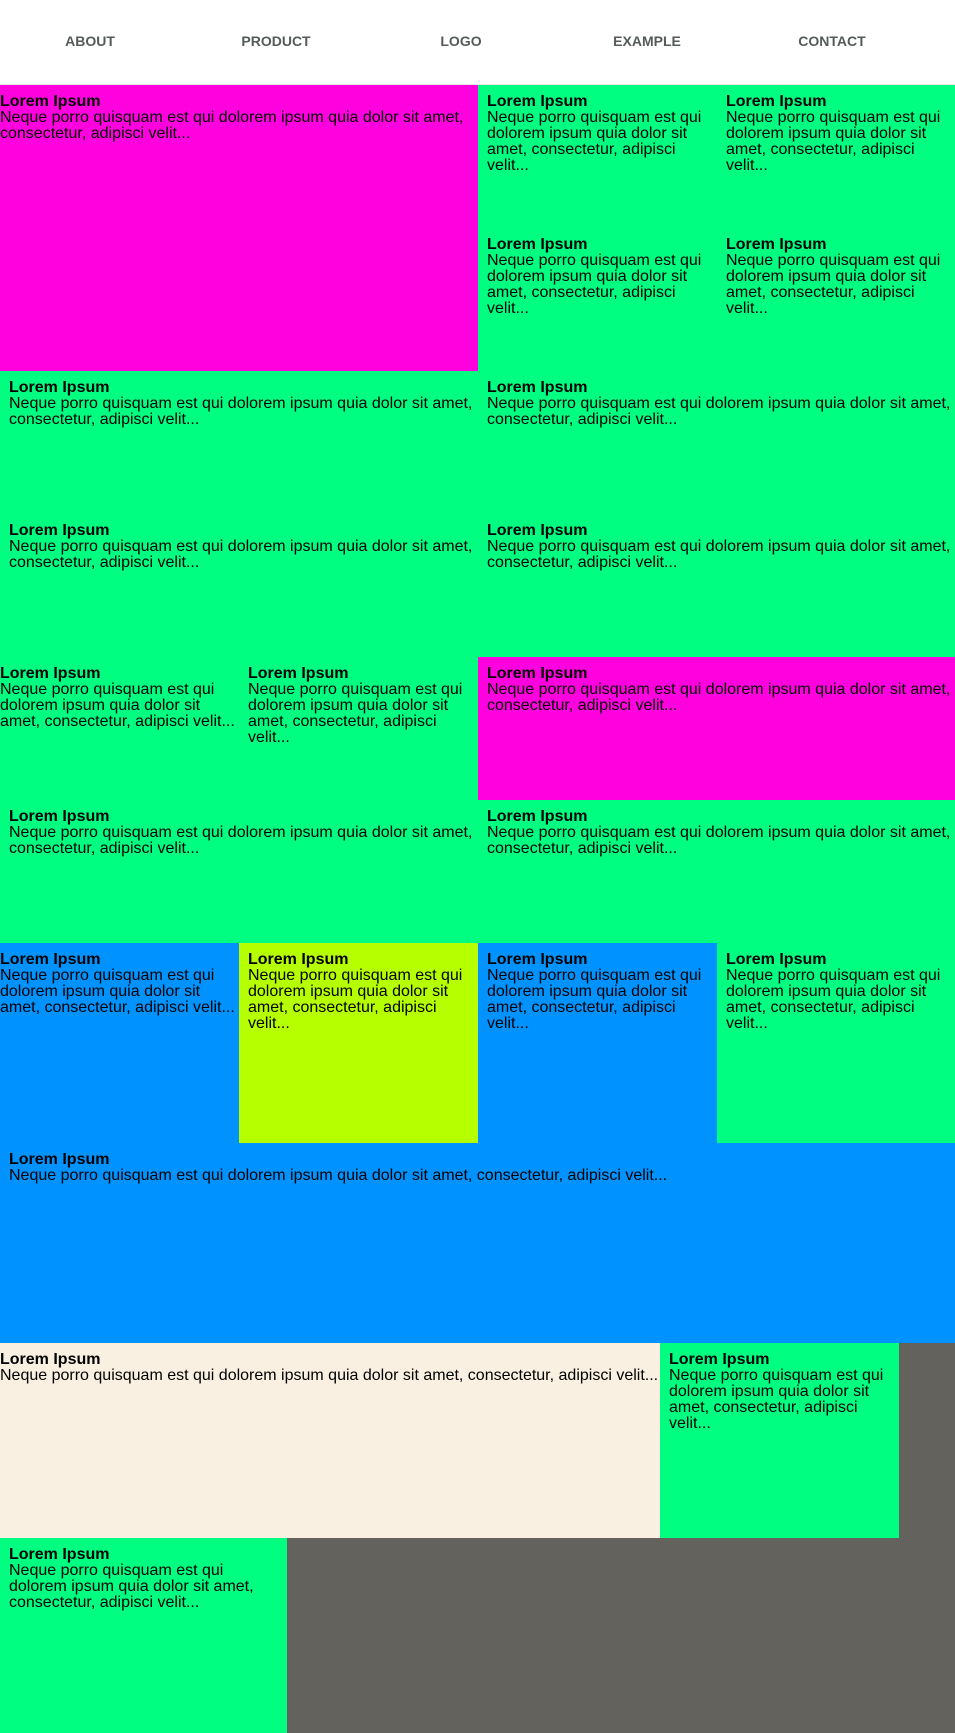 The image size is (955, 1733). Describe the element at coordinates (275, 41) in the screenshot. I see `nav-product: PRODUCT` at that location.